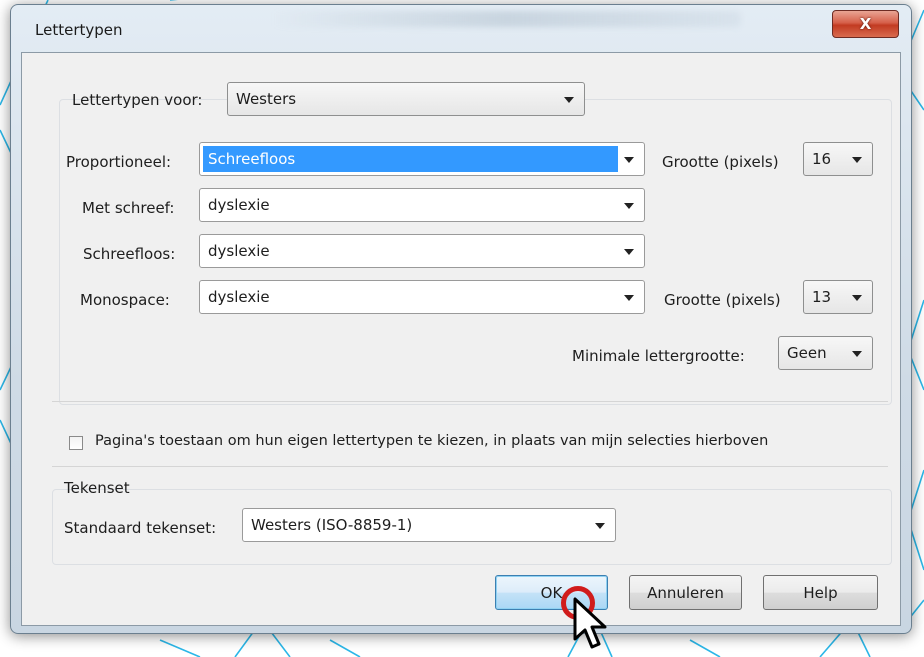 The width and height of the screenshot is (924, 657). Describe the element at coordinates (266, 99) in the screenshot. I see `fonts-for-value: Westers` at that location.